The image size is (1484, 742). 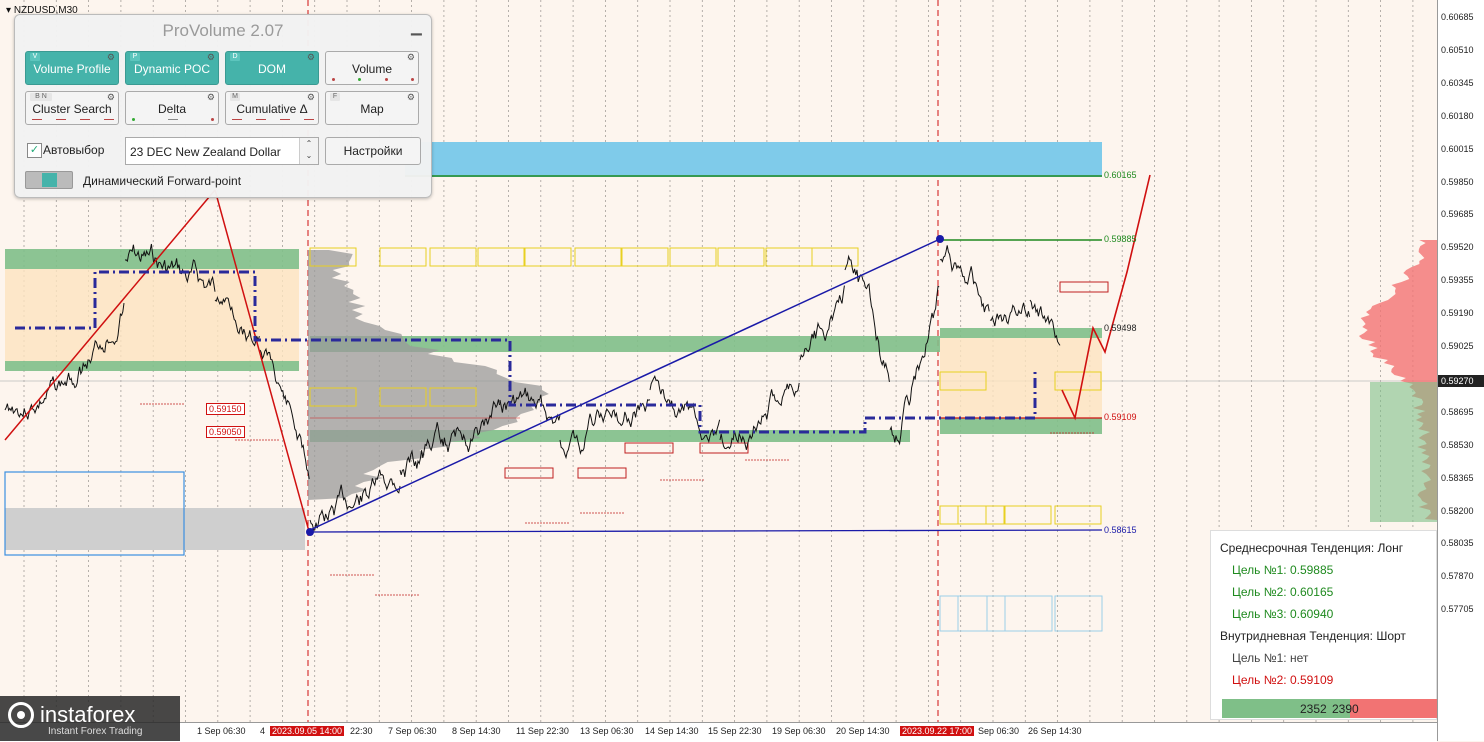 I want to click on hotkey-badge: P, so click(x=135, y=57).